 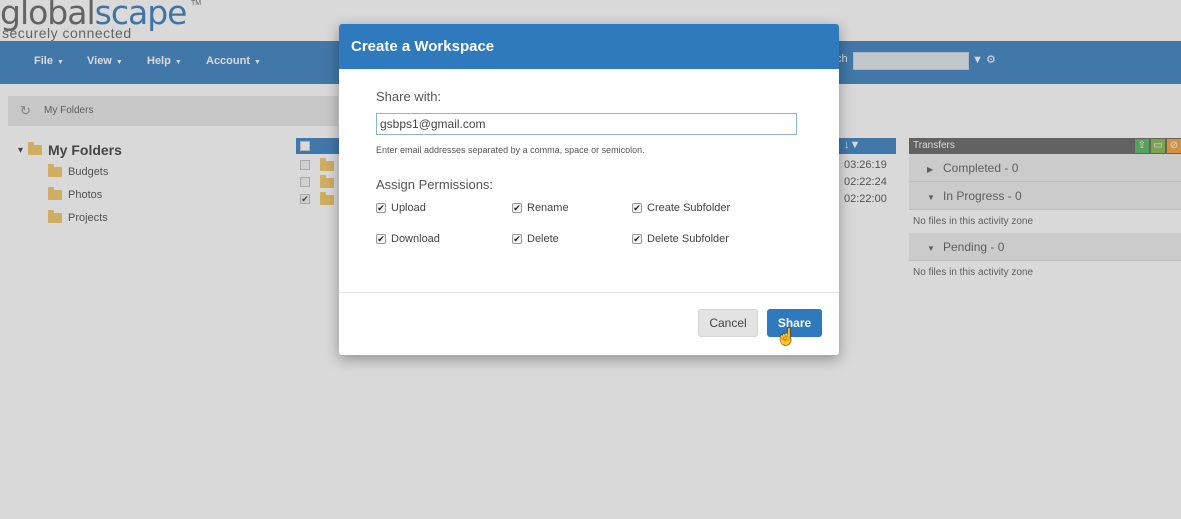 What do you see at coordinates (689, 208) in the screenshot?
I see `permission-label: Create Subfolder` at bounding box center [689, 208].